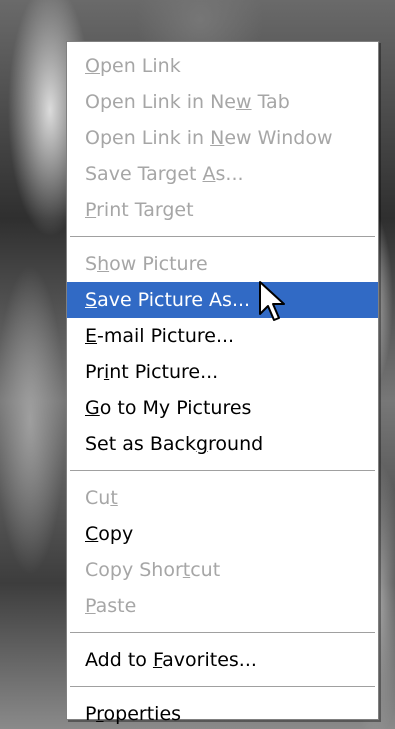 This screenshot has width=395, height=729. I want to click on menu-item-open-link-new-window: Open Link in New Window, so click(222, 138).